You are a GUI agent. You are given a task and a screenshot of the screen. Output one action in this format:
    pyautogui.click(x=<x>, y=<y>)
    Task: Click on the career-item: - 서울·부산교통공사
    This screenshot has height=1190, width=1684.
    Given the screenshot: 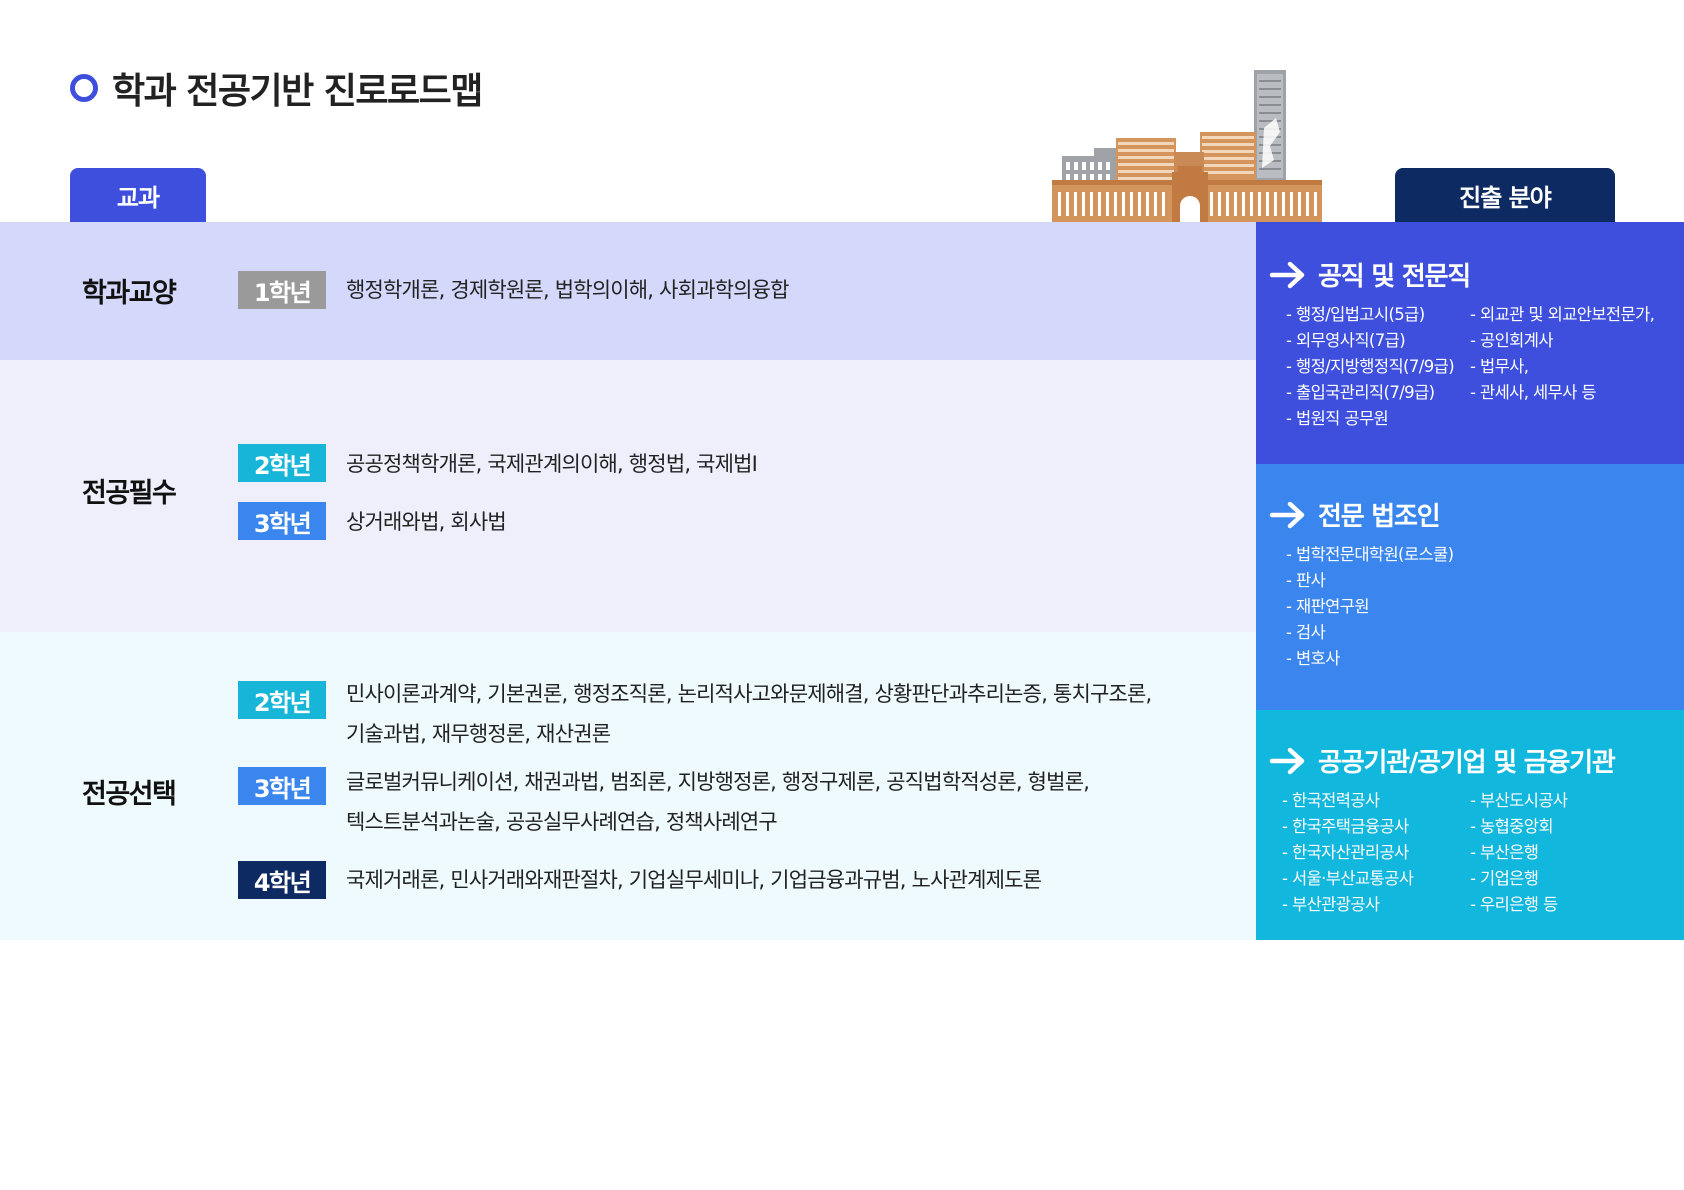 What is the action you would take?
    pyautogui.click(x=1348, y=878)
    